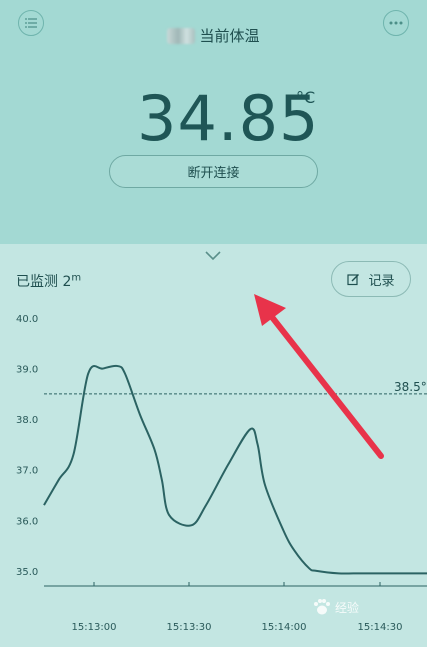 The width and height of the screenshot is (427, 647). Describe the element at coordinates (27, 319) in the screenshot. I see `y-tick-label: 40.0` at that location.